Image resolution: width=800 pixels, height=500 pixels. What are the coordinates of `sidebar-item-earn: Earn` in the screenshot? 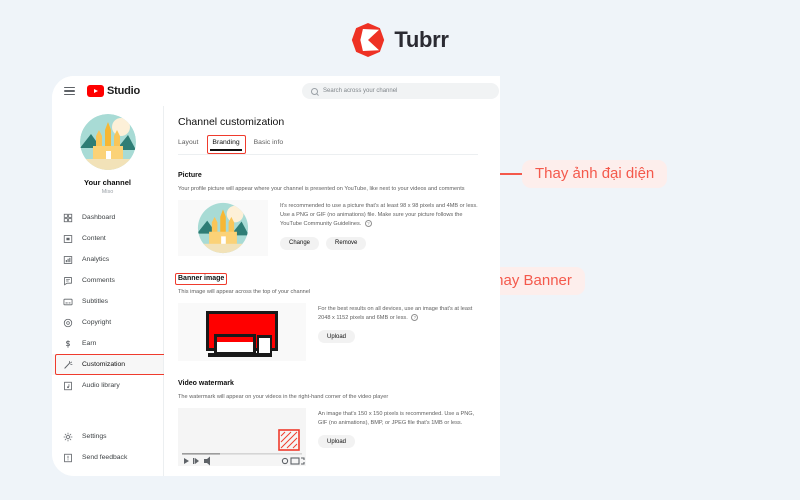 It's located at (107, 343).